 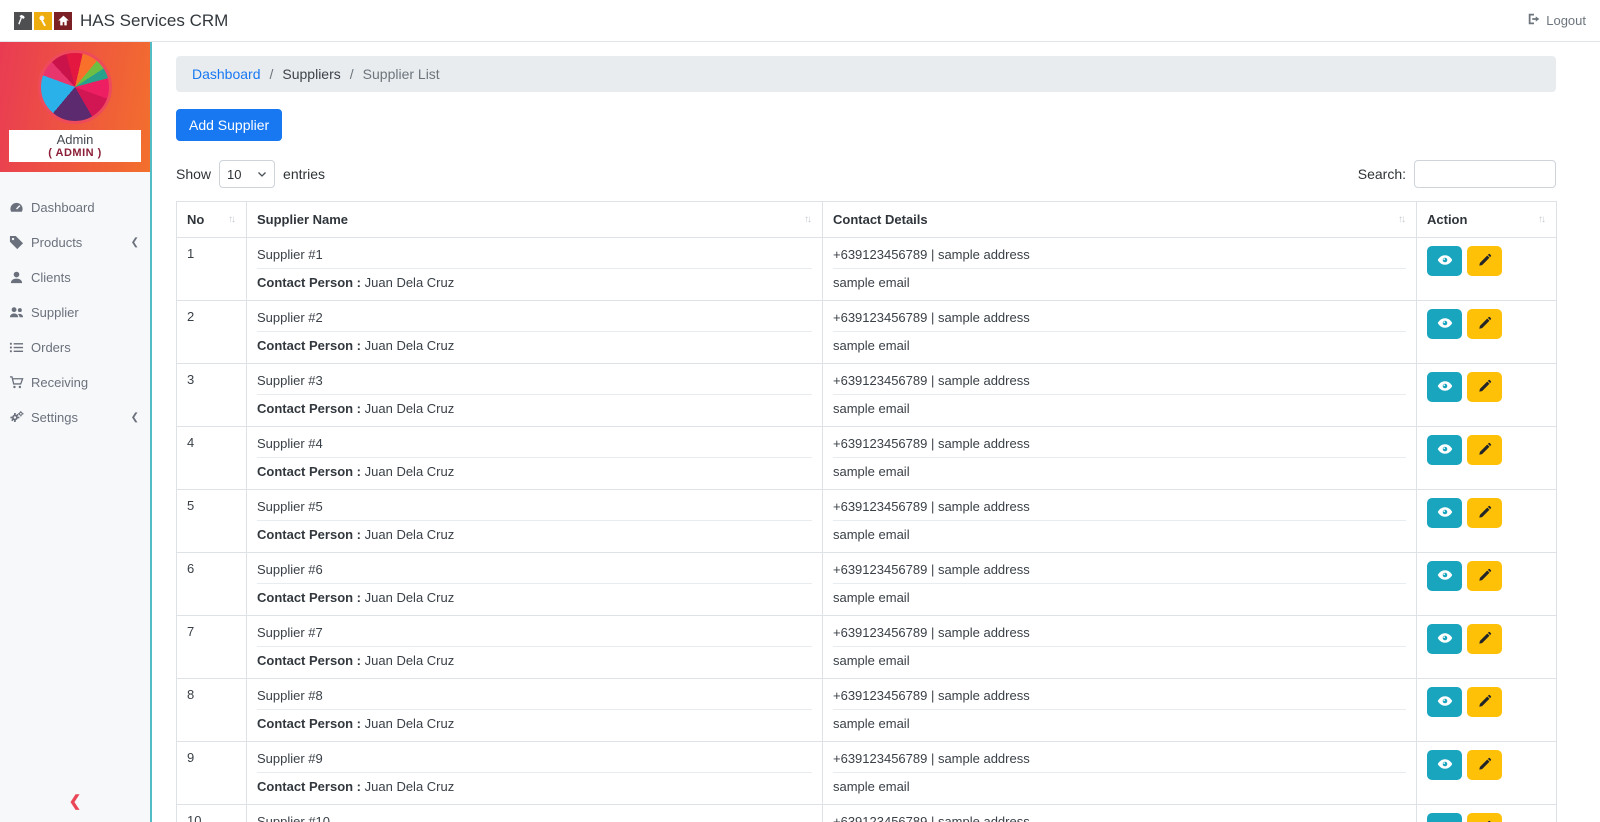 I want to click on show-label: Show, so click(x=194, y=174).